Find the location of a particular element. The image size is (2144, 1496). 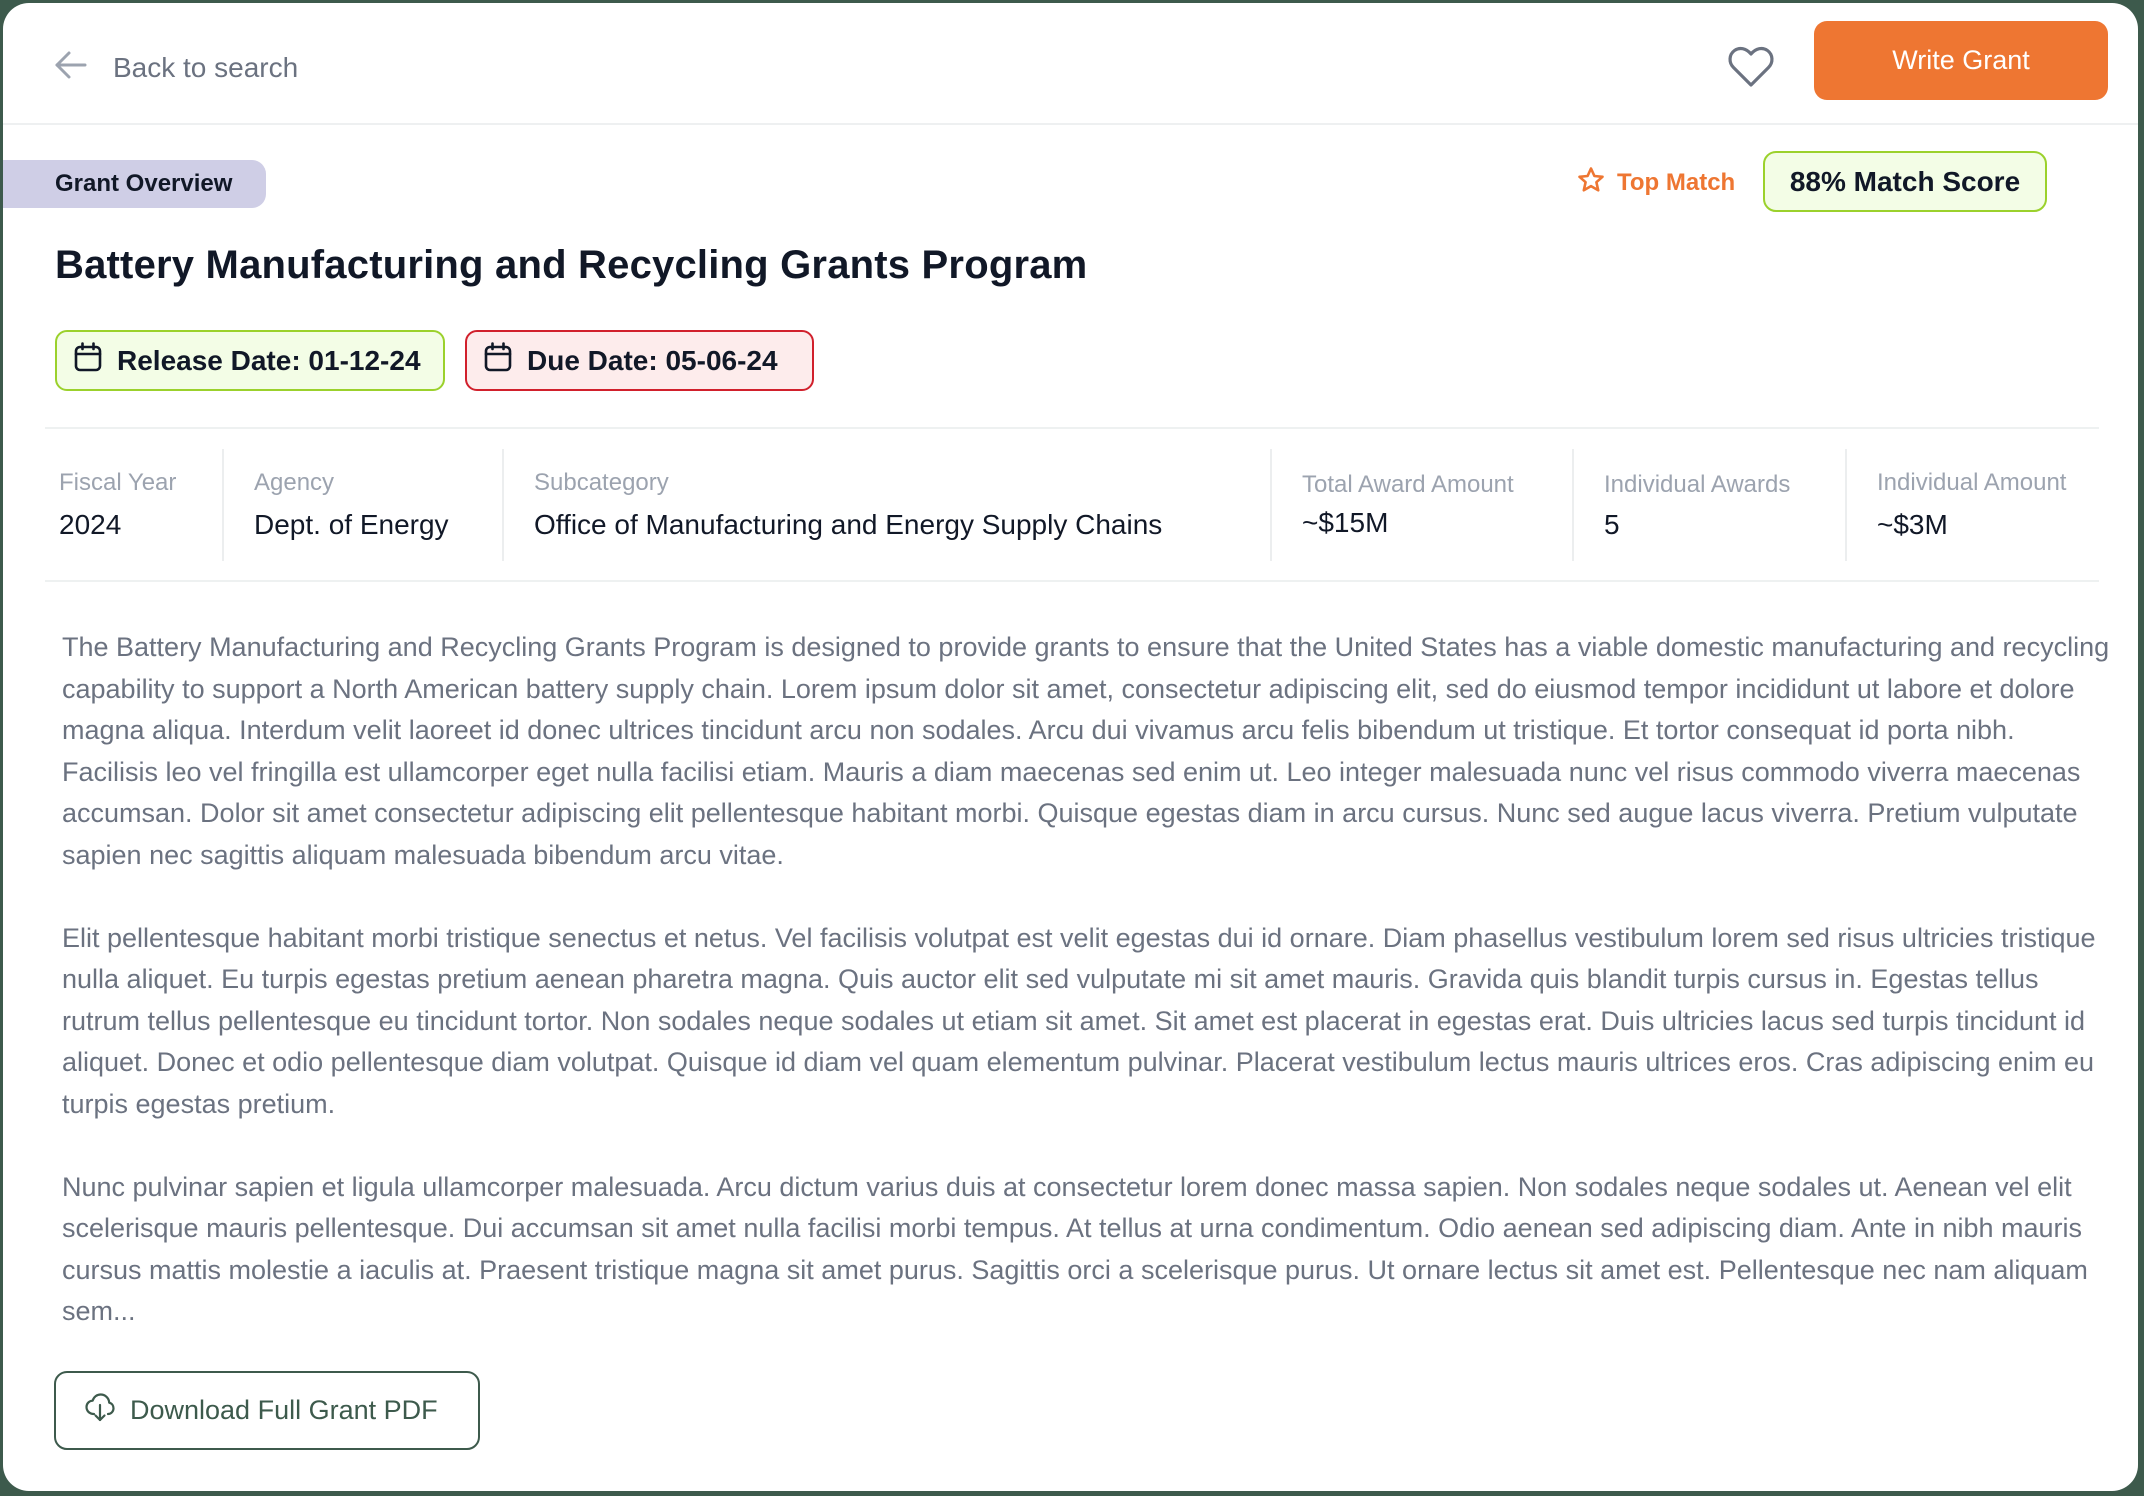

back-to-search-label: Back to search is located at coordinates (206, 67).